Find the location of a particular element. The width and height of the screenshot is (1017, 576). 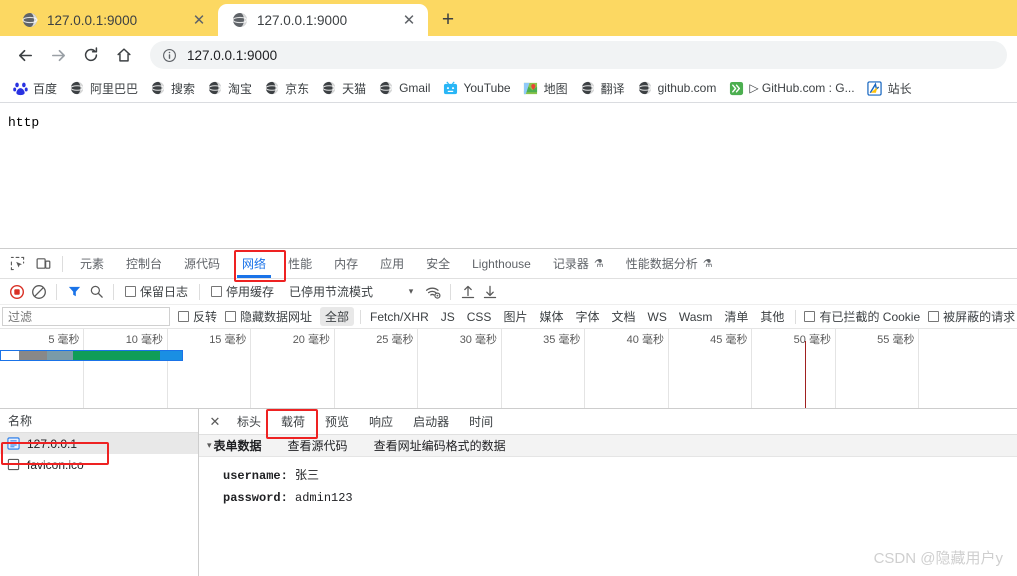

view-source-link: 查看源代码 is located at coordinates (318, 445).